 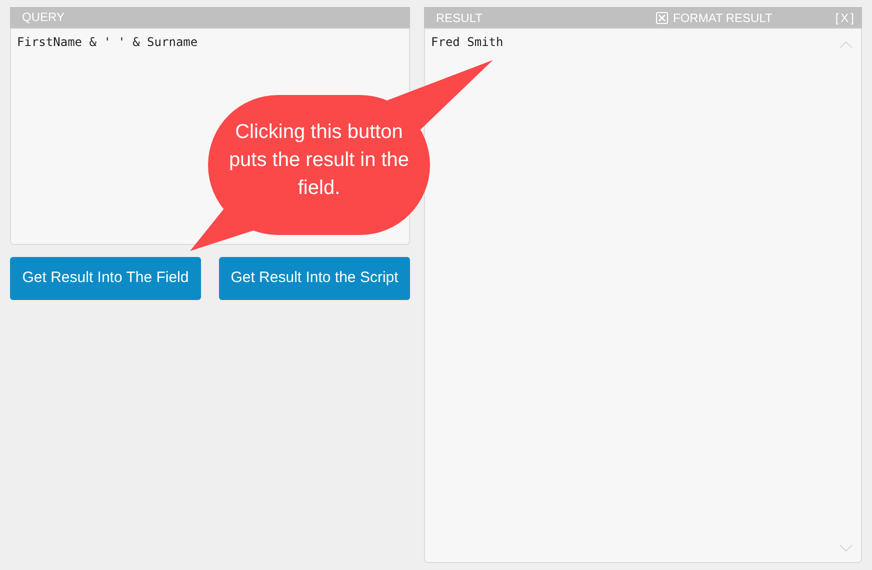 I want to click on query-header: QUERY, so click(x=210, y=17).